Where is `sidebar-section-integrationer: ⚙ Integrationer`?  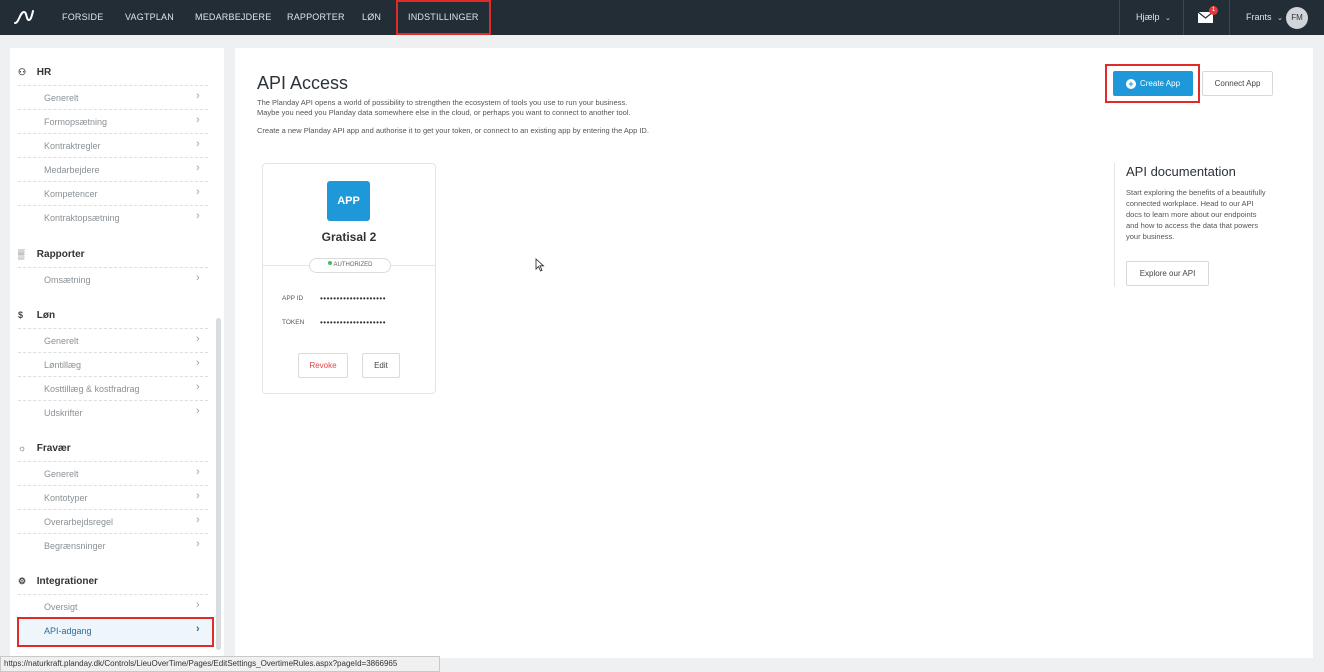
sidebar-section-integrationer: ⚙ Integrationer is located at coordinates (58, 581).